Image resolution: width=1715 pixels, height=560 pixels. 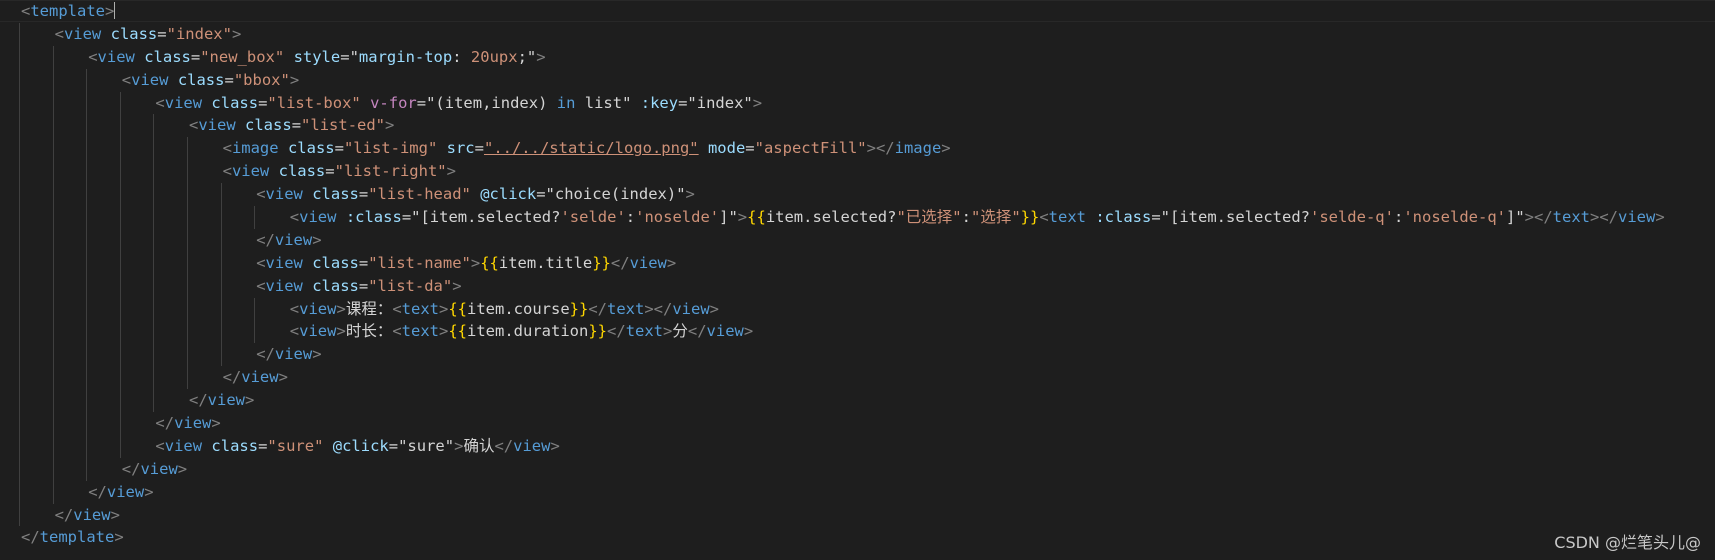 I want to click on code-line: <template>, so click(x=843, y=11).